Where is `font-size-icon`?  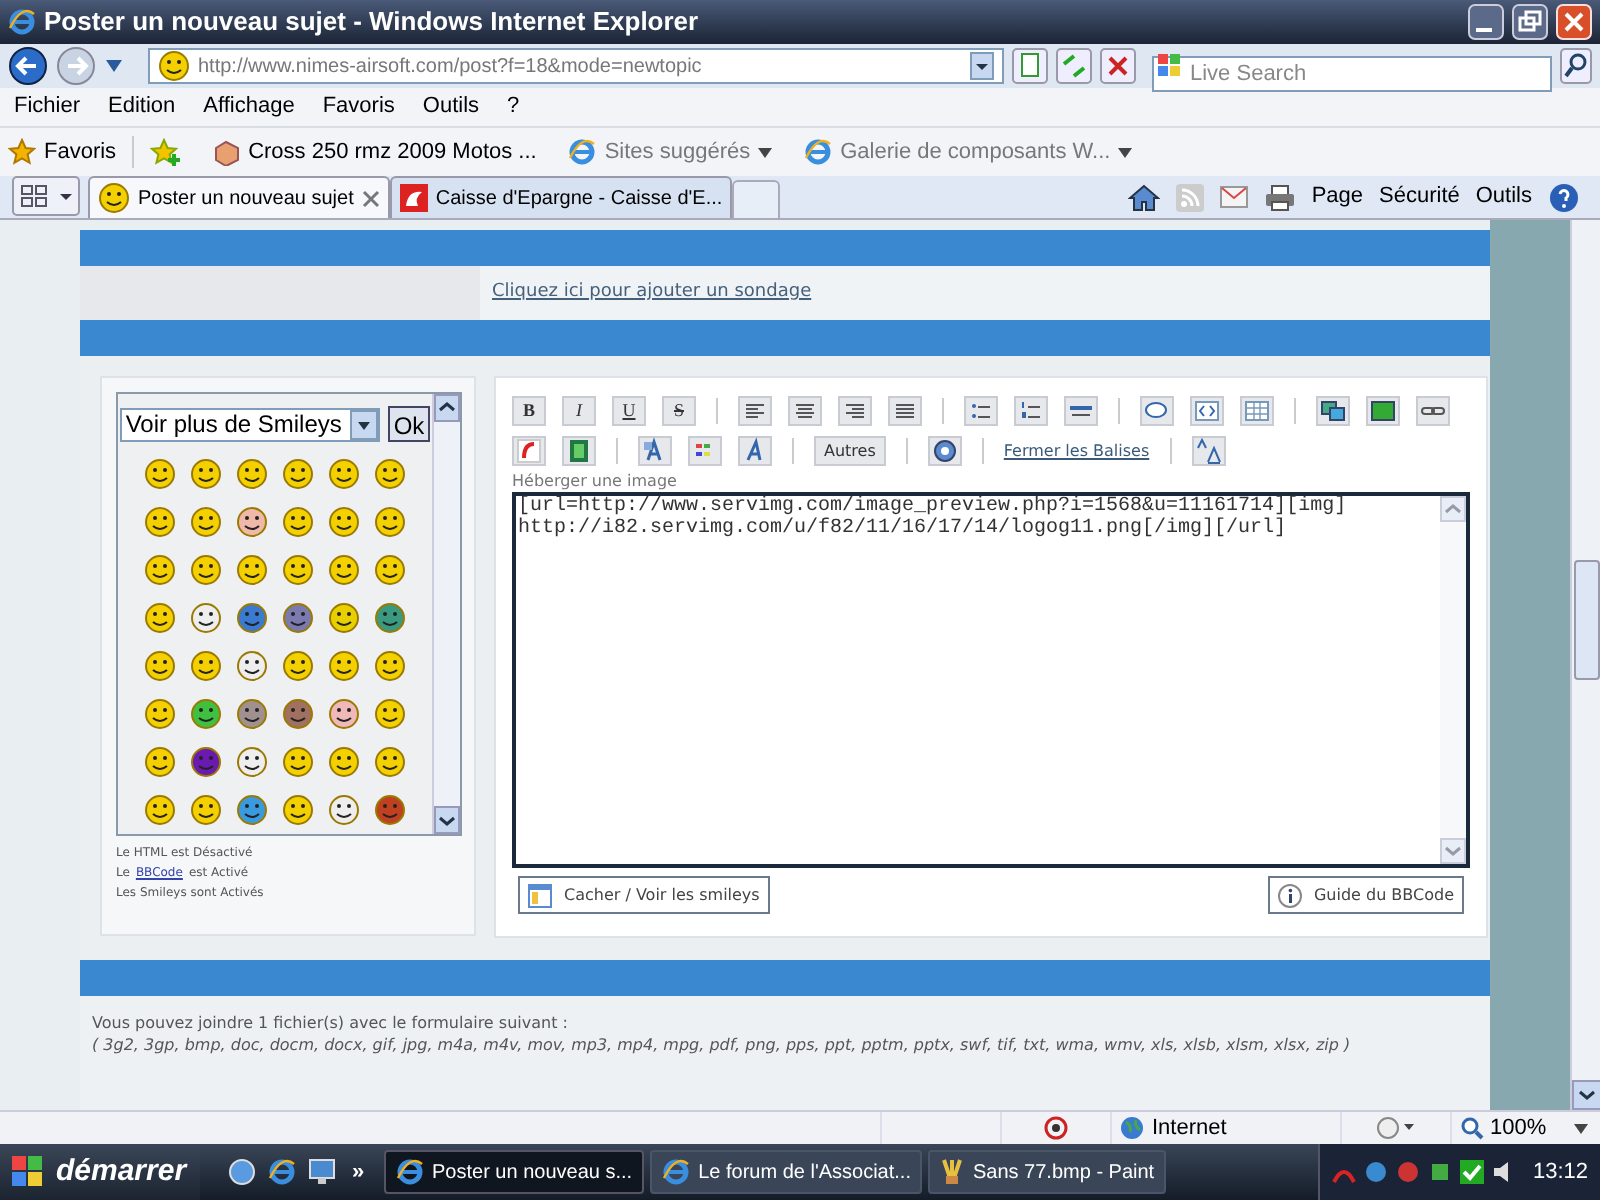 font-size-icon is located at coordinates (1208, 451).